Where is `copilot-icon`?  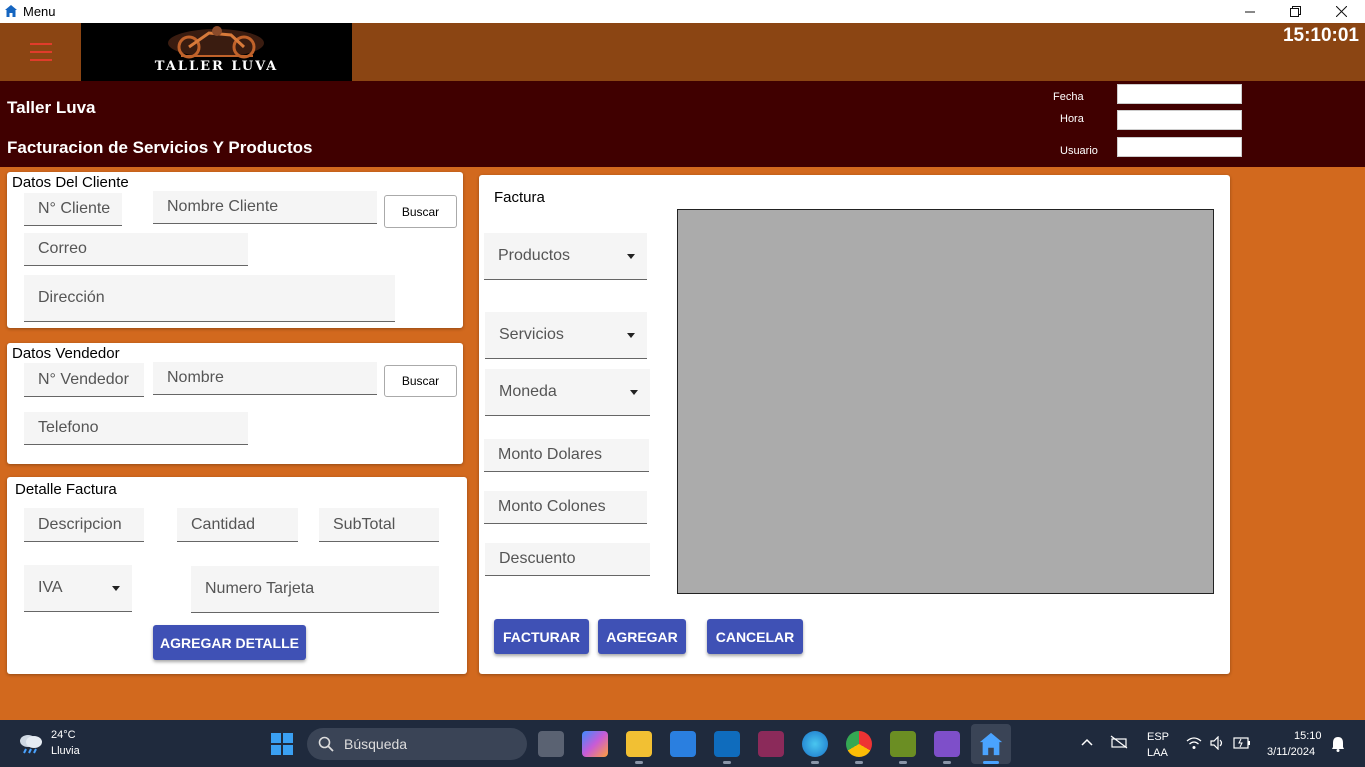 copilot-icon is located at coordinates (595, 744).